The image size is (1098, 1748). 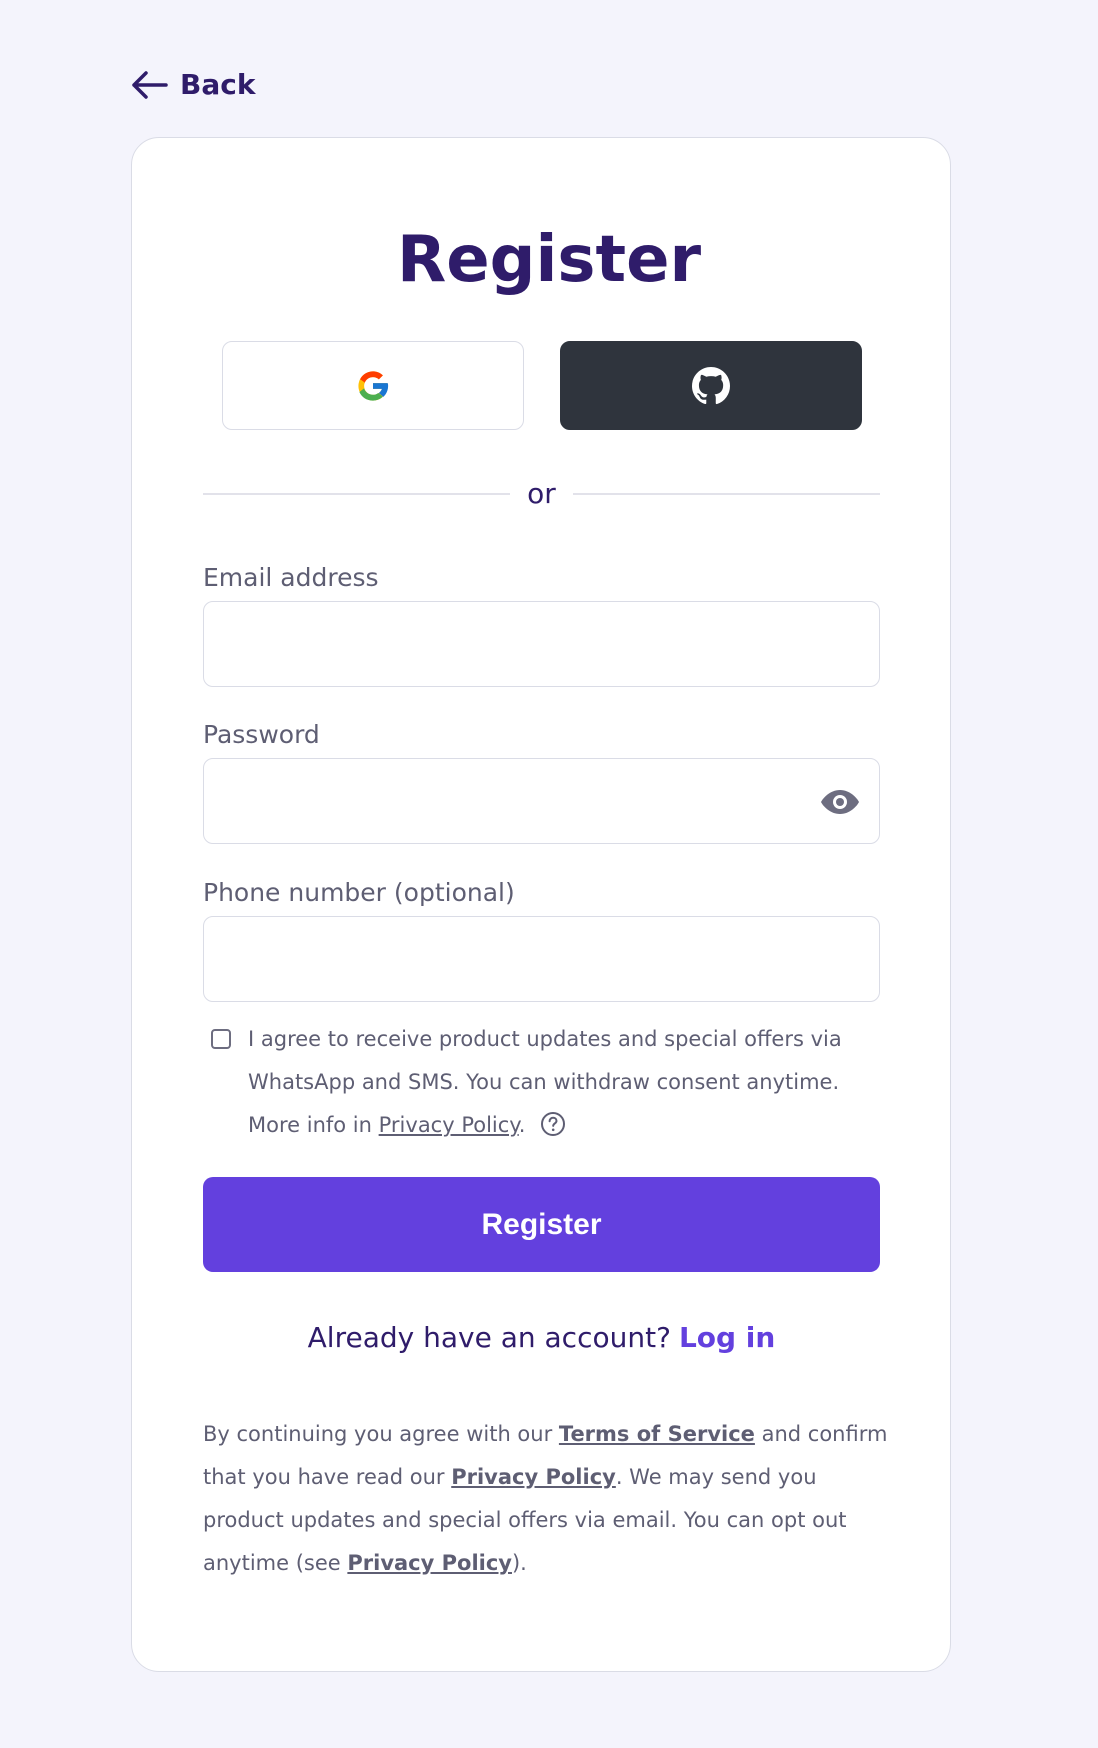 I want to click on eye-icon, so click(x=840, y=802).